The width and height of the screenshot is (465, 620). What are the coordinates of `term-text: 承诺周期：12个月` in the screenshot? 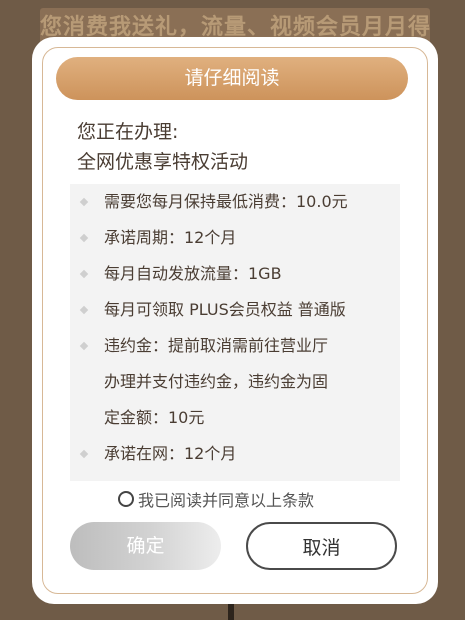 It's located at (170, 237).